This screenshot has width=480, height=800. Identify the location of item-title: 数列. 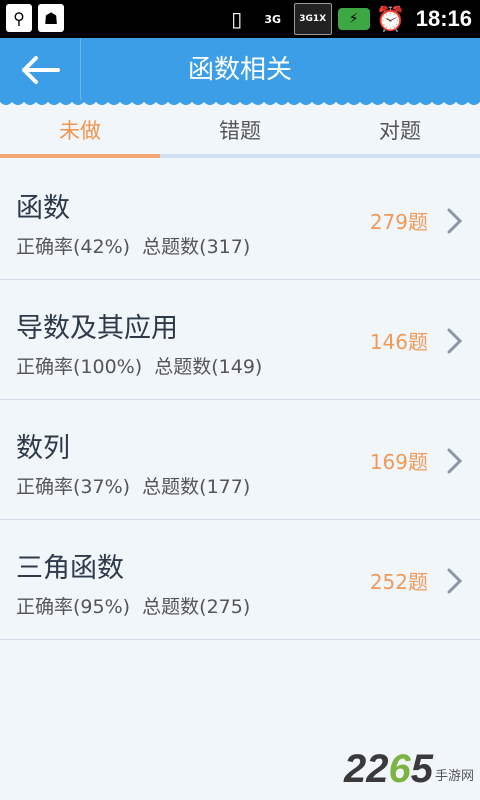
(43, 448).